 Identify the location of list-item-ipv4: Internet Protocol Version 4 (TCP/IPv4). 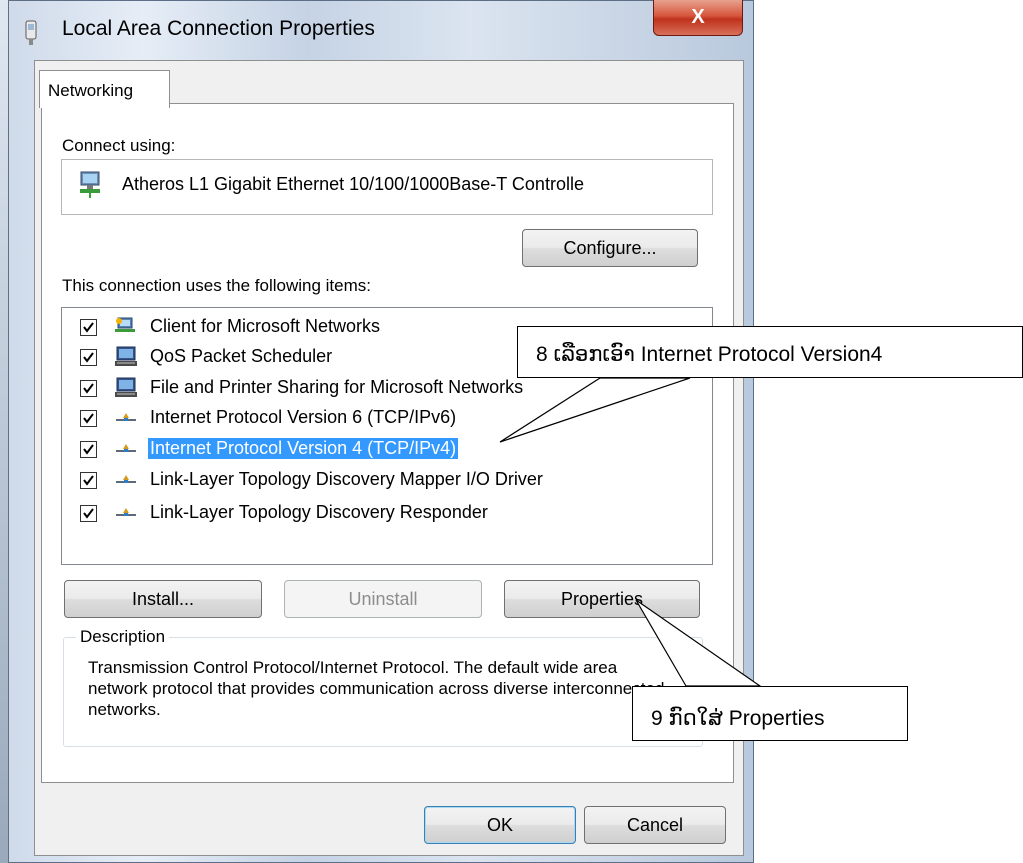
(380, 450).